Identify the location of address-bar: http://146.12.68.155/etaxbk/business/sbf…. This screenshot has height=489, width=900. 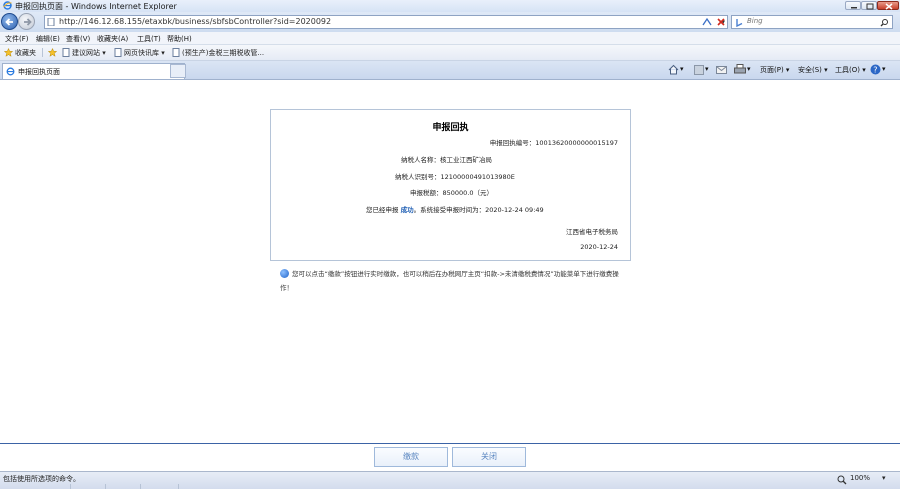
(450, 22).